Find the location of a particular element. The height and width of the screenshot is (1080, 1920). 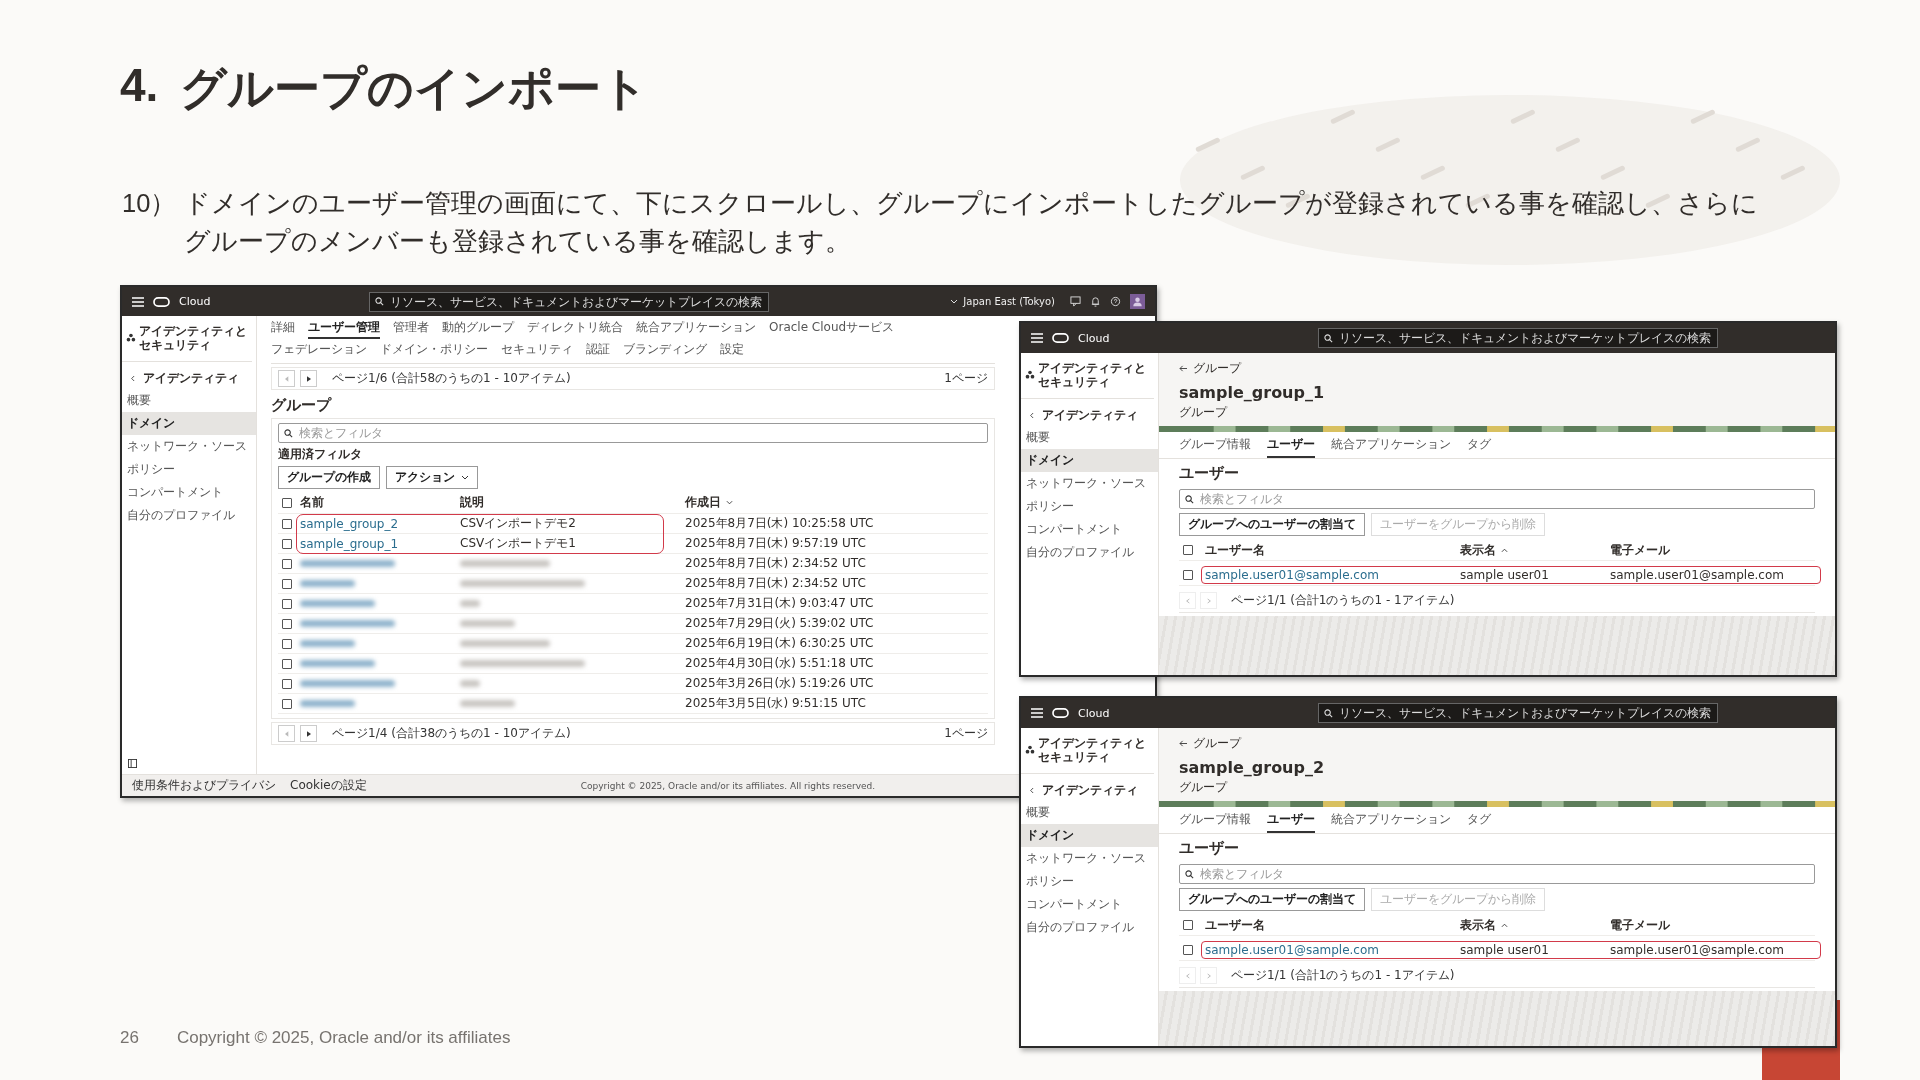

section-number: 4. is located at coordinates (139, 85).